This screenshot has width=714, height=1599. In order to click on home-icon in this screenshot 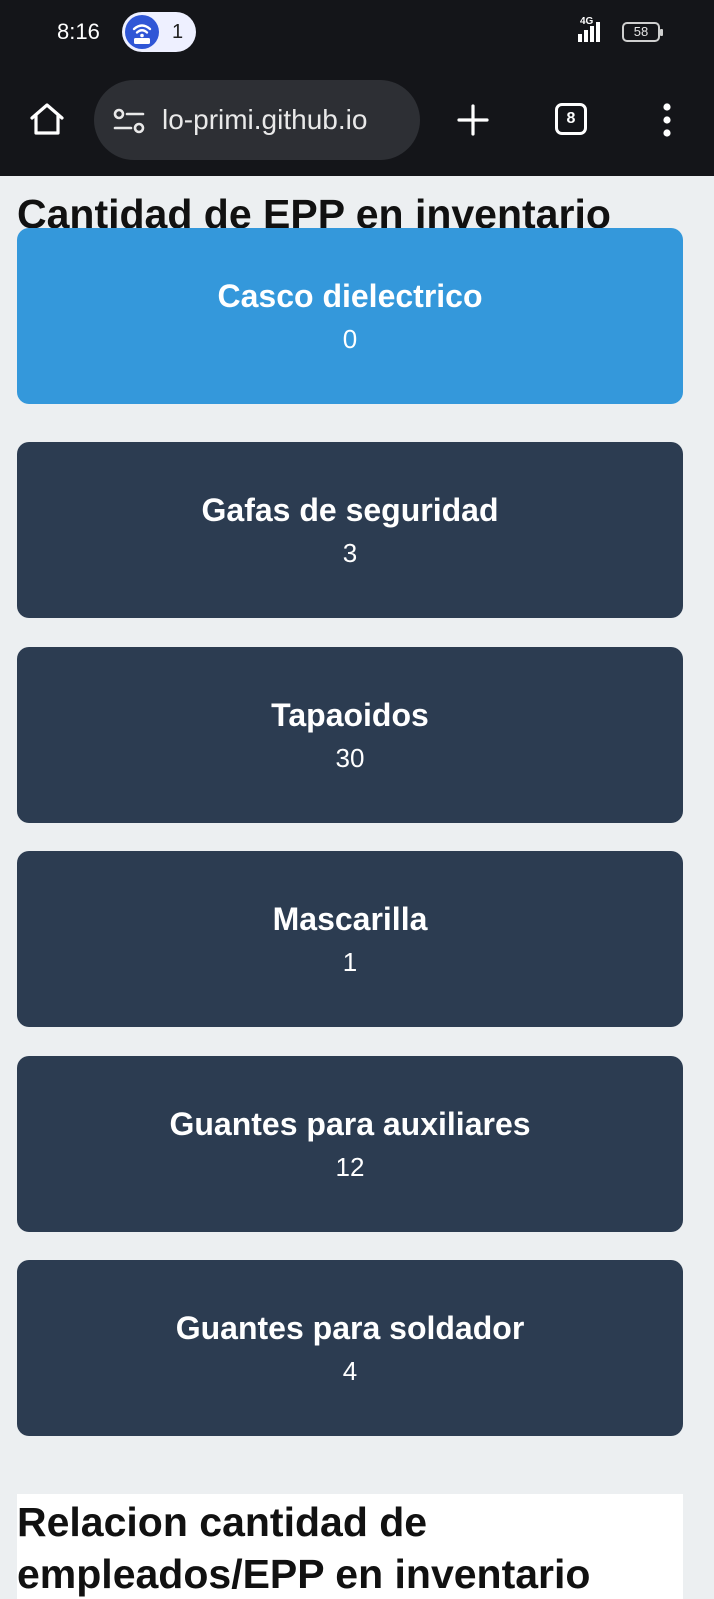, I will do `click(47, 119)`.